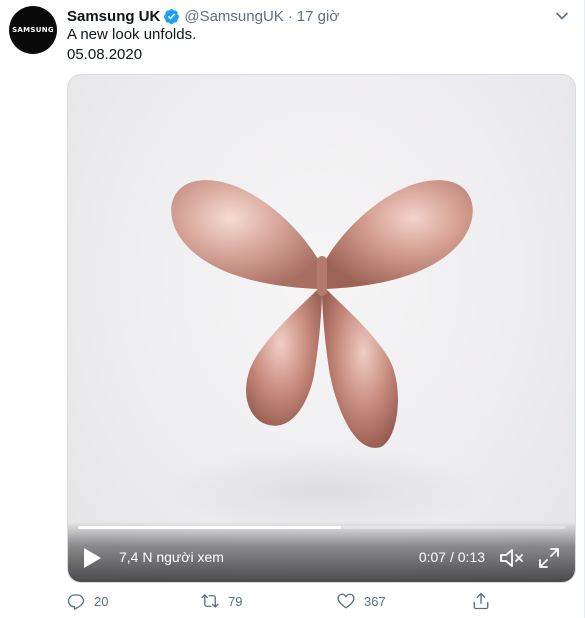  Describe the element at coordinates (113, 16) in the screenshot. I see `author-display-name: Samsung UK` at that location.